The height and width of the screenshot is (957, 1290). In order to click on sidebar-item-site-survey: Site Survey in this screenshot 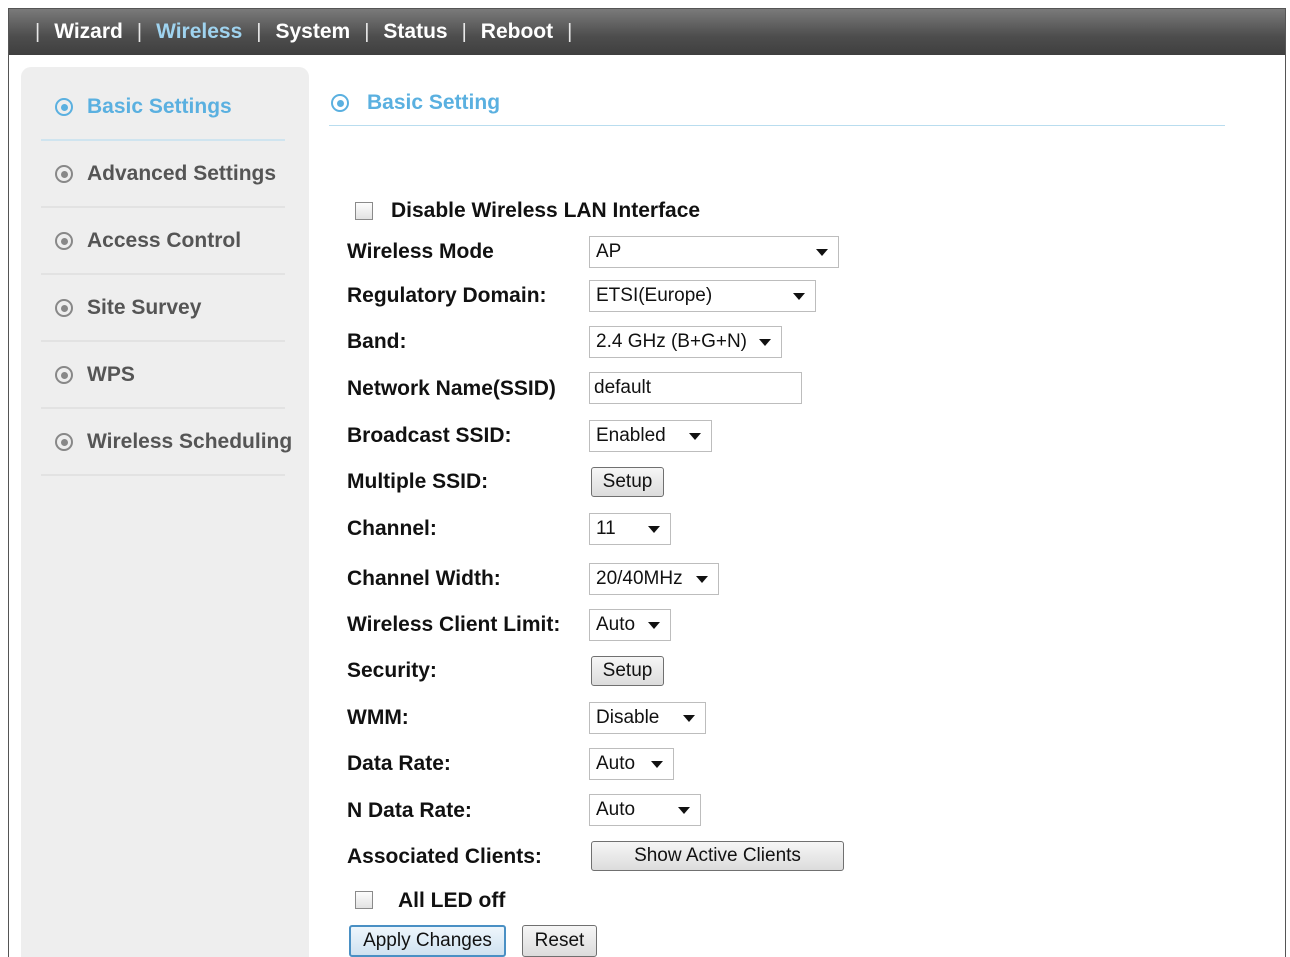, I will do `click(163, 309)`.